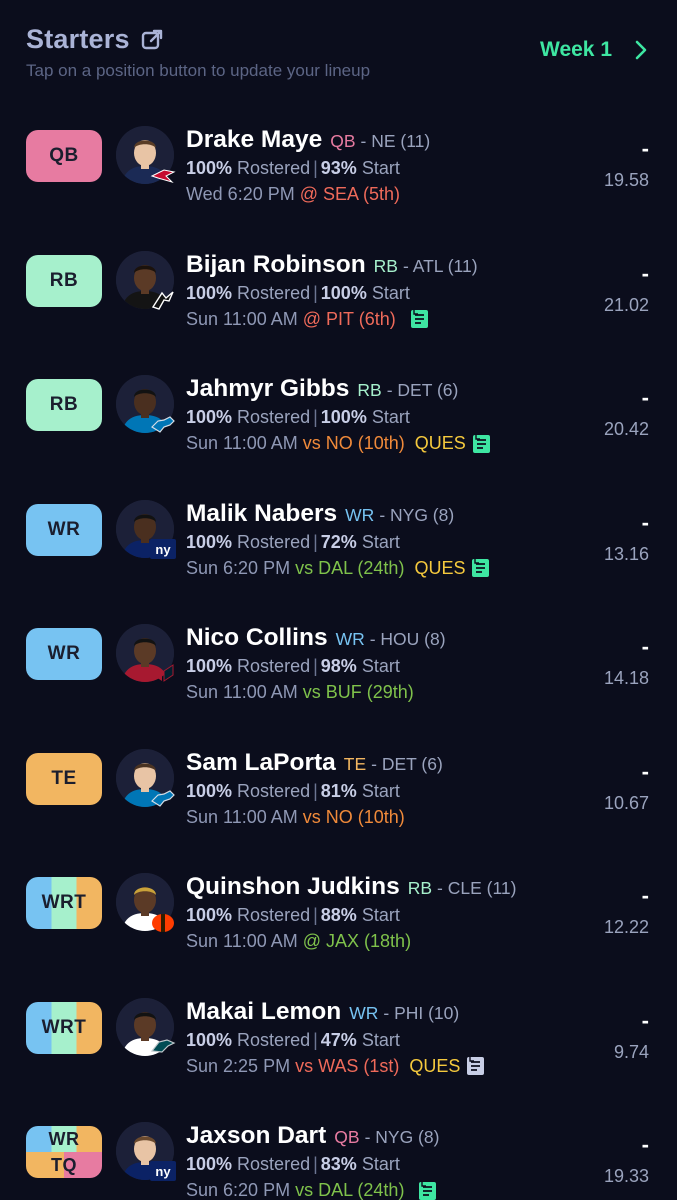  Describe the element at coordinates (238, 1065) in the screenshot. I see `game-time: Sun 2:25 PM` at that location.